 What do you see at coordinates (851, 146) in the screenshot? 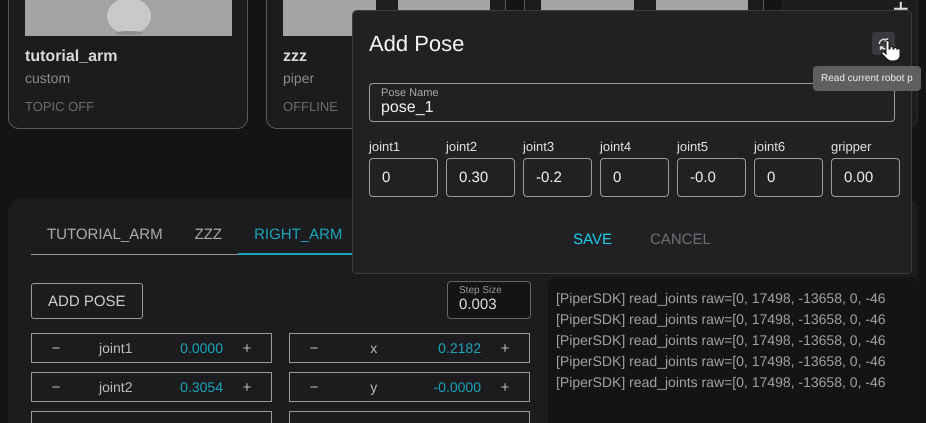
I see `field-label: gripper` at bounding box center [851, 146].